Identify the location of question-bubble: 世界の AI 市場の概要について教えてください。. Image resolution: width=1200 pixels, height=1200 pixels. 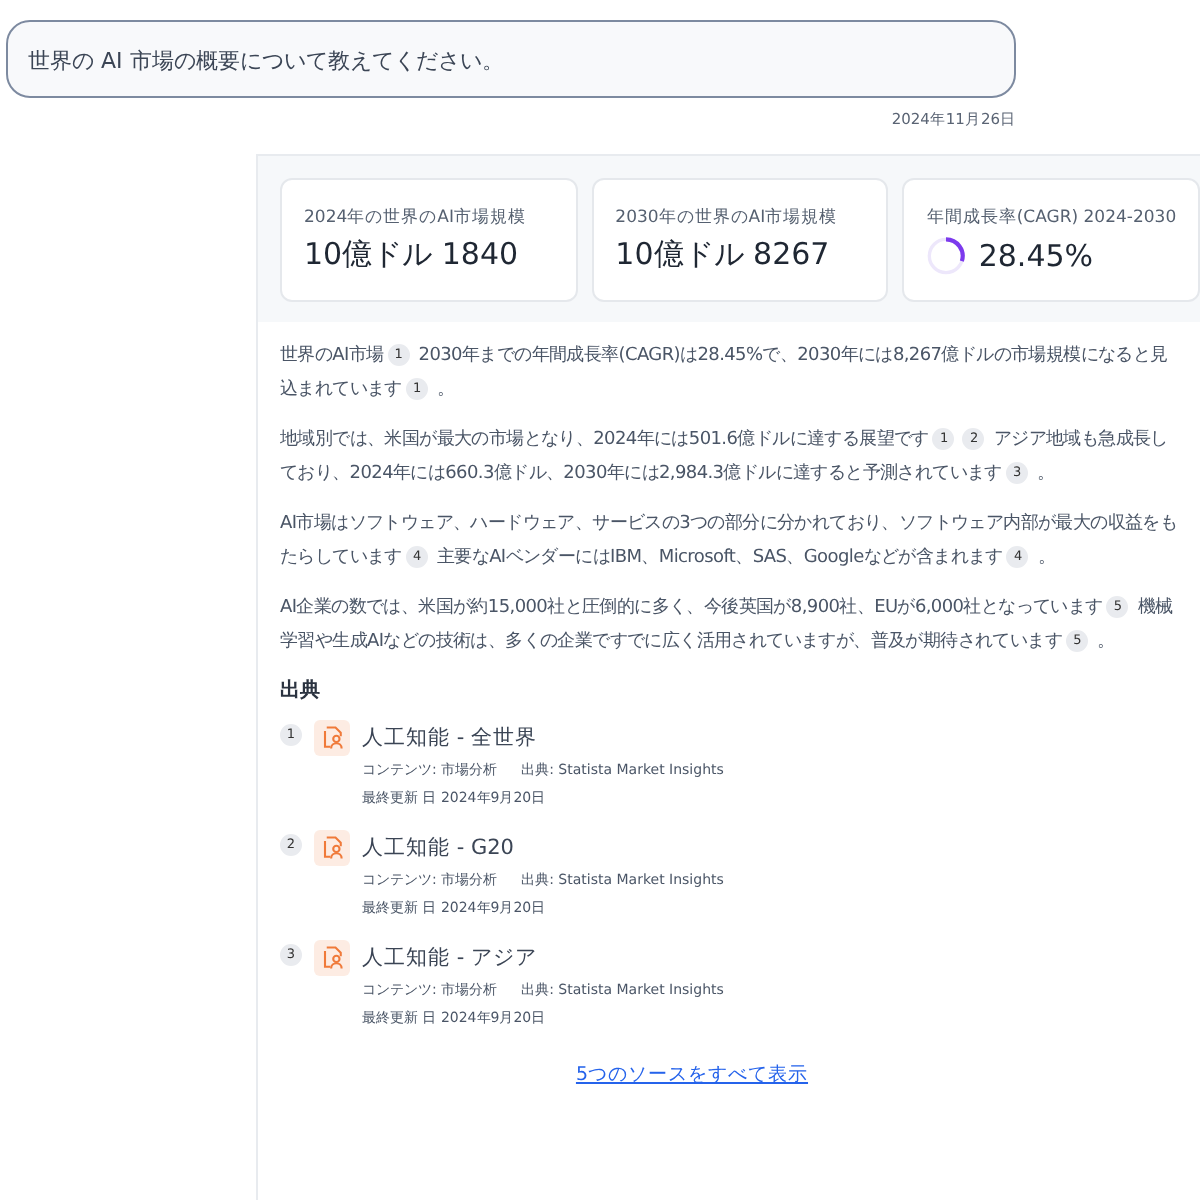
(511, 59).